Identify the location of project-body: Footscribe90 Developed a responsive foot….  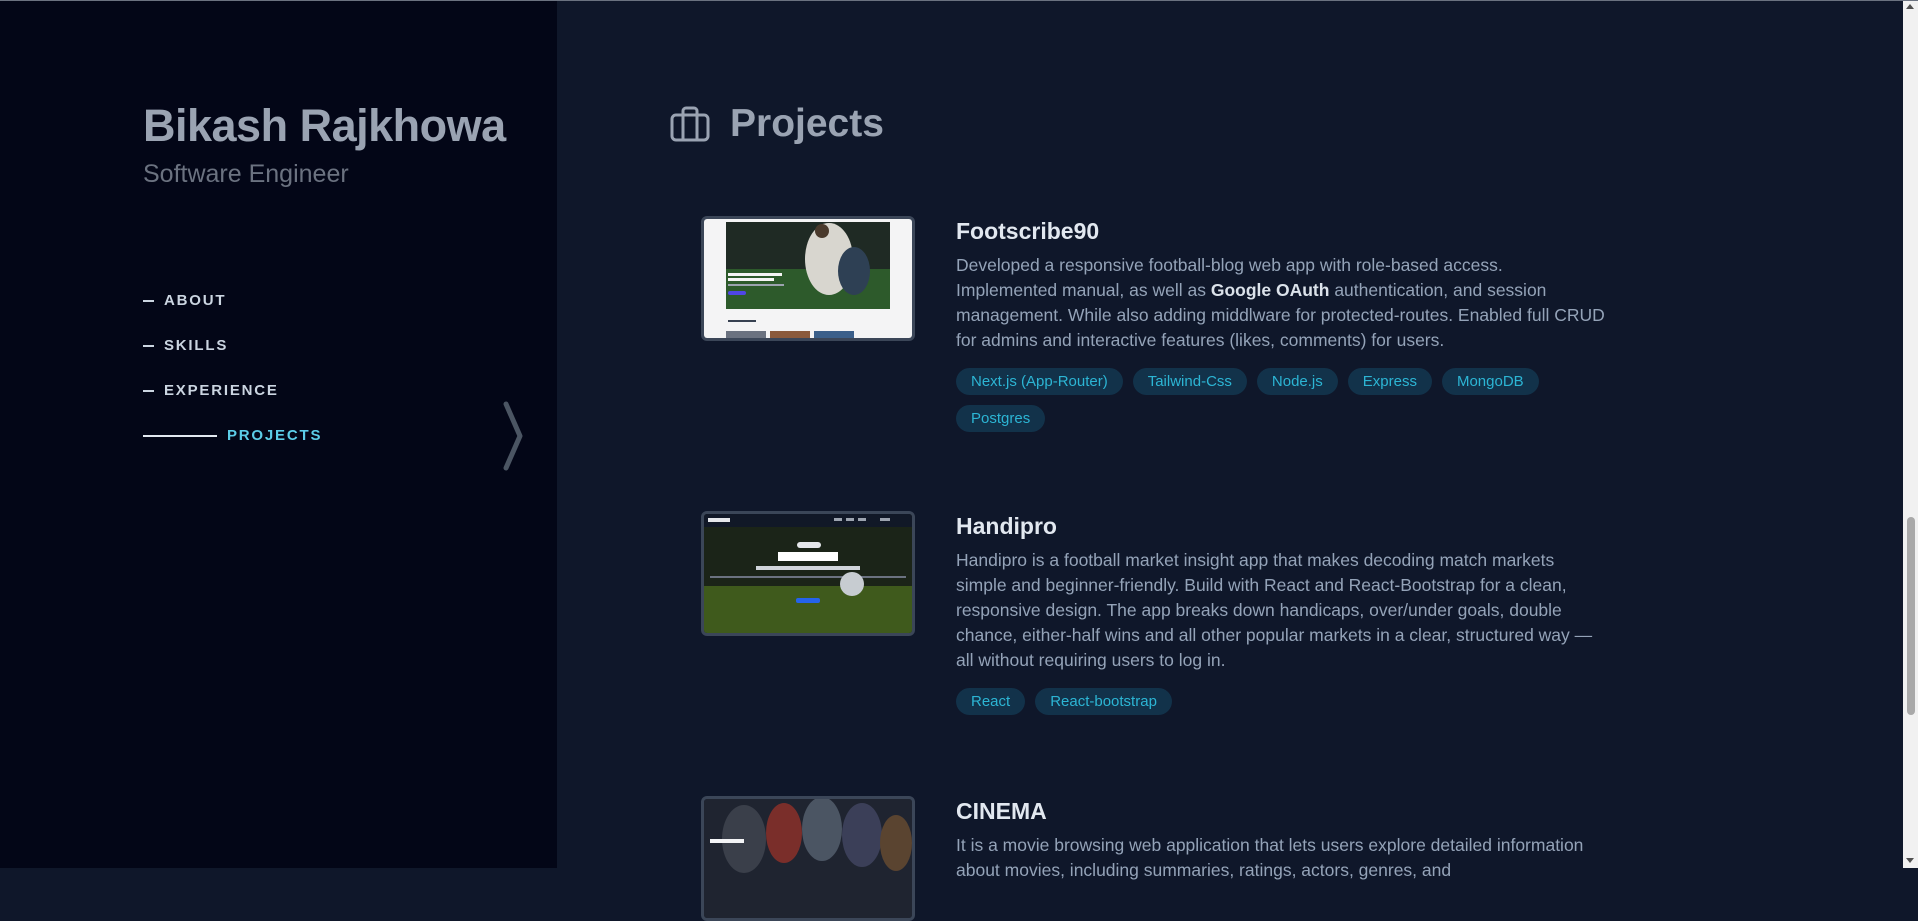
(1281, 324).